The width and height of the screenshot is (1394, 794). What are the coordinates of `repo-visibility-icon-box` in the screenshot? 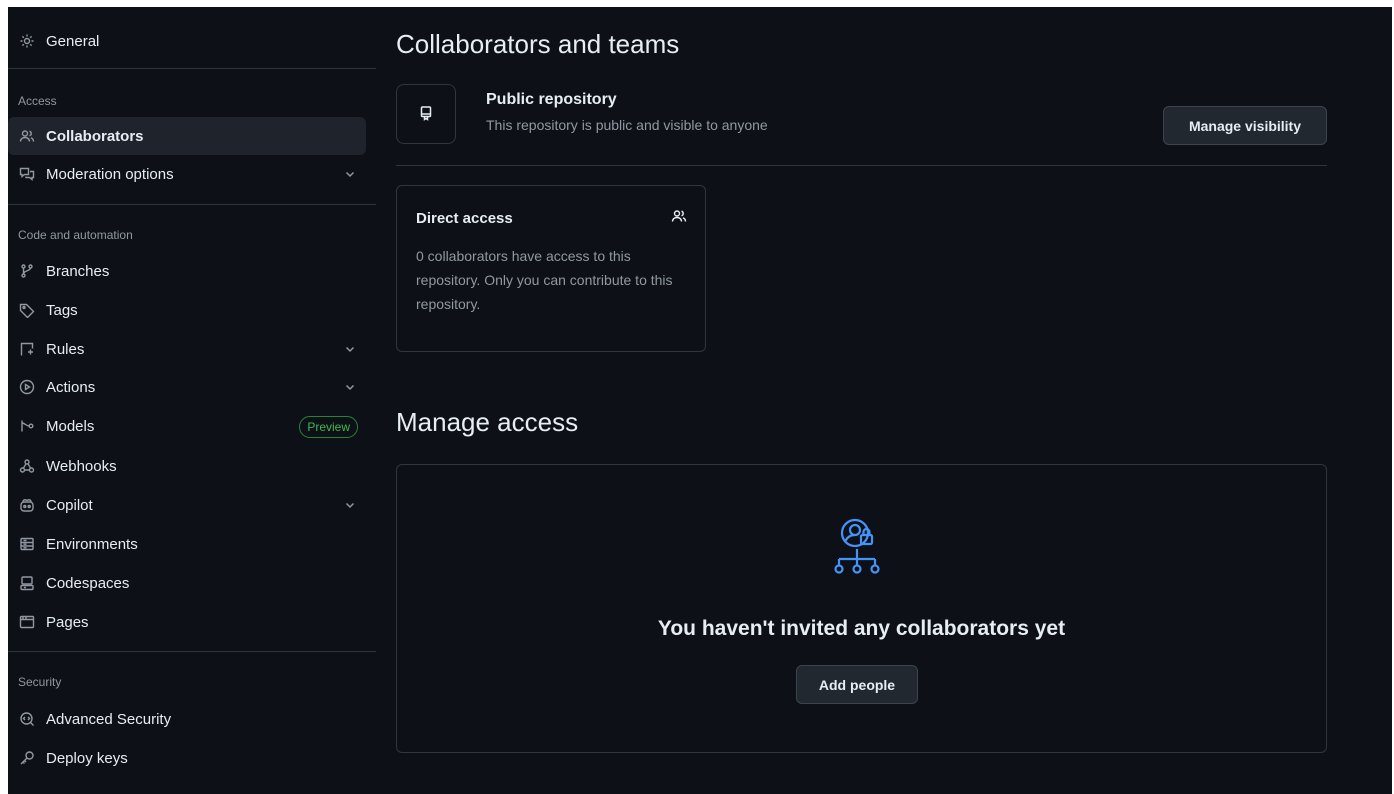 It's located at (426, 114).